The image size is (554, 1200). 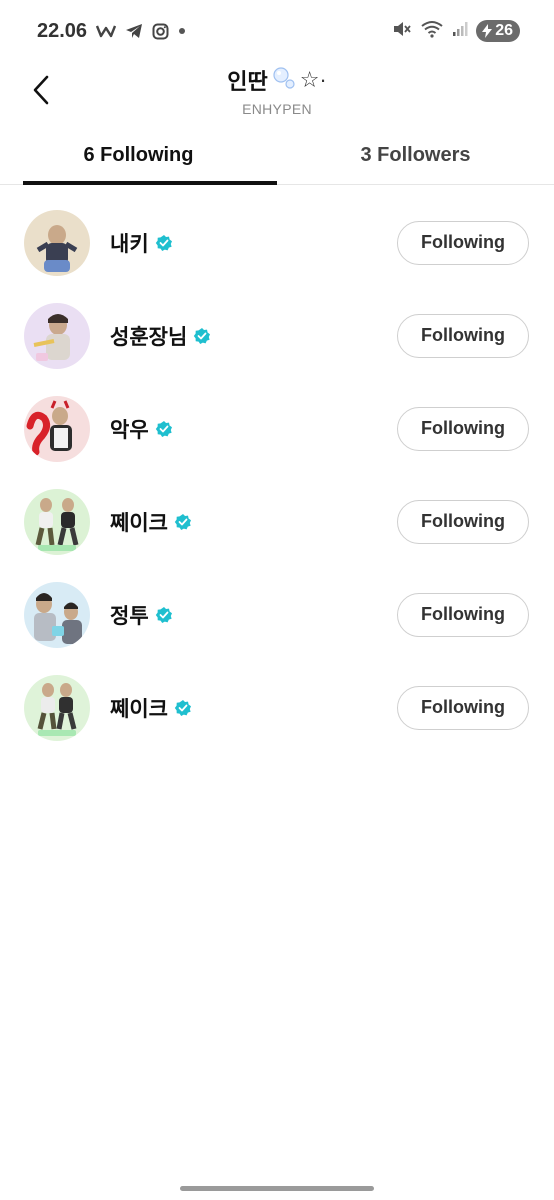 I want to click on header: 인딴 ☆· ENHYPEN, so click(x=277, y=94).